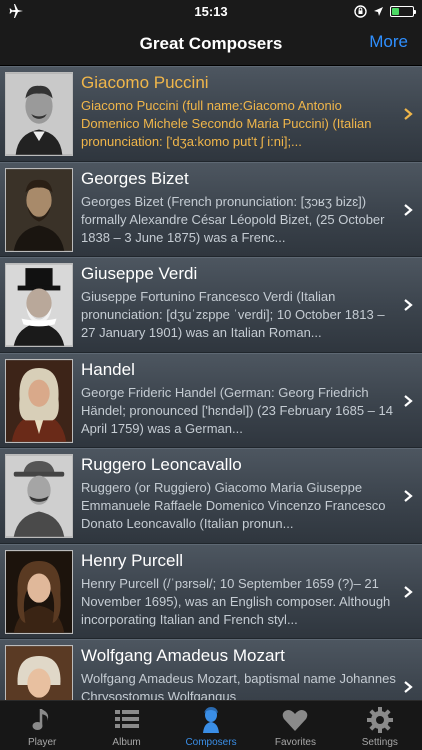  I want to click on composer-name: Georges Bizet, so click(135, 178).